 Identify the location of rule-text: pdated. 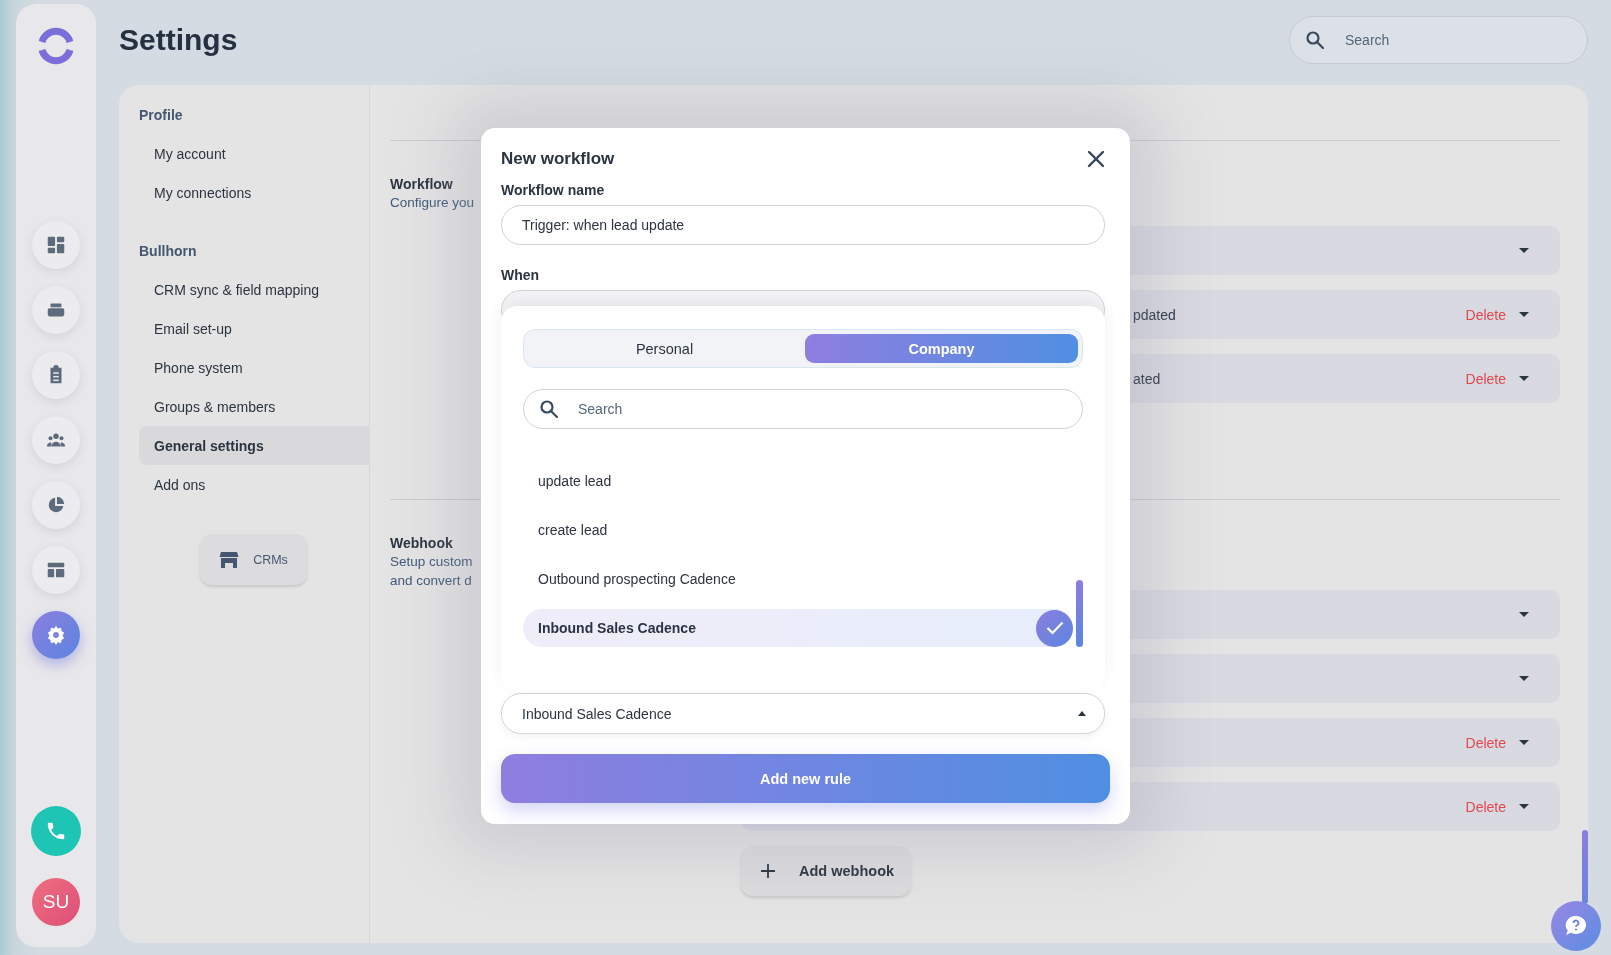
(1154, 314).